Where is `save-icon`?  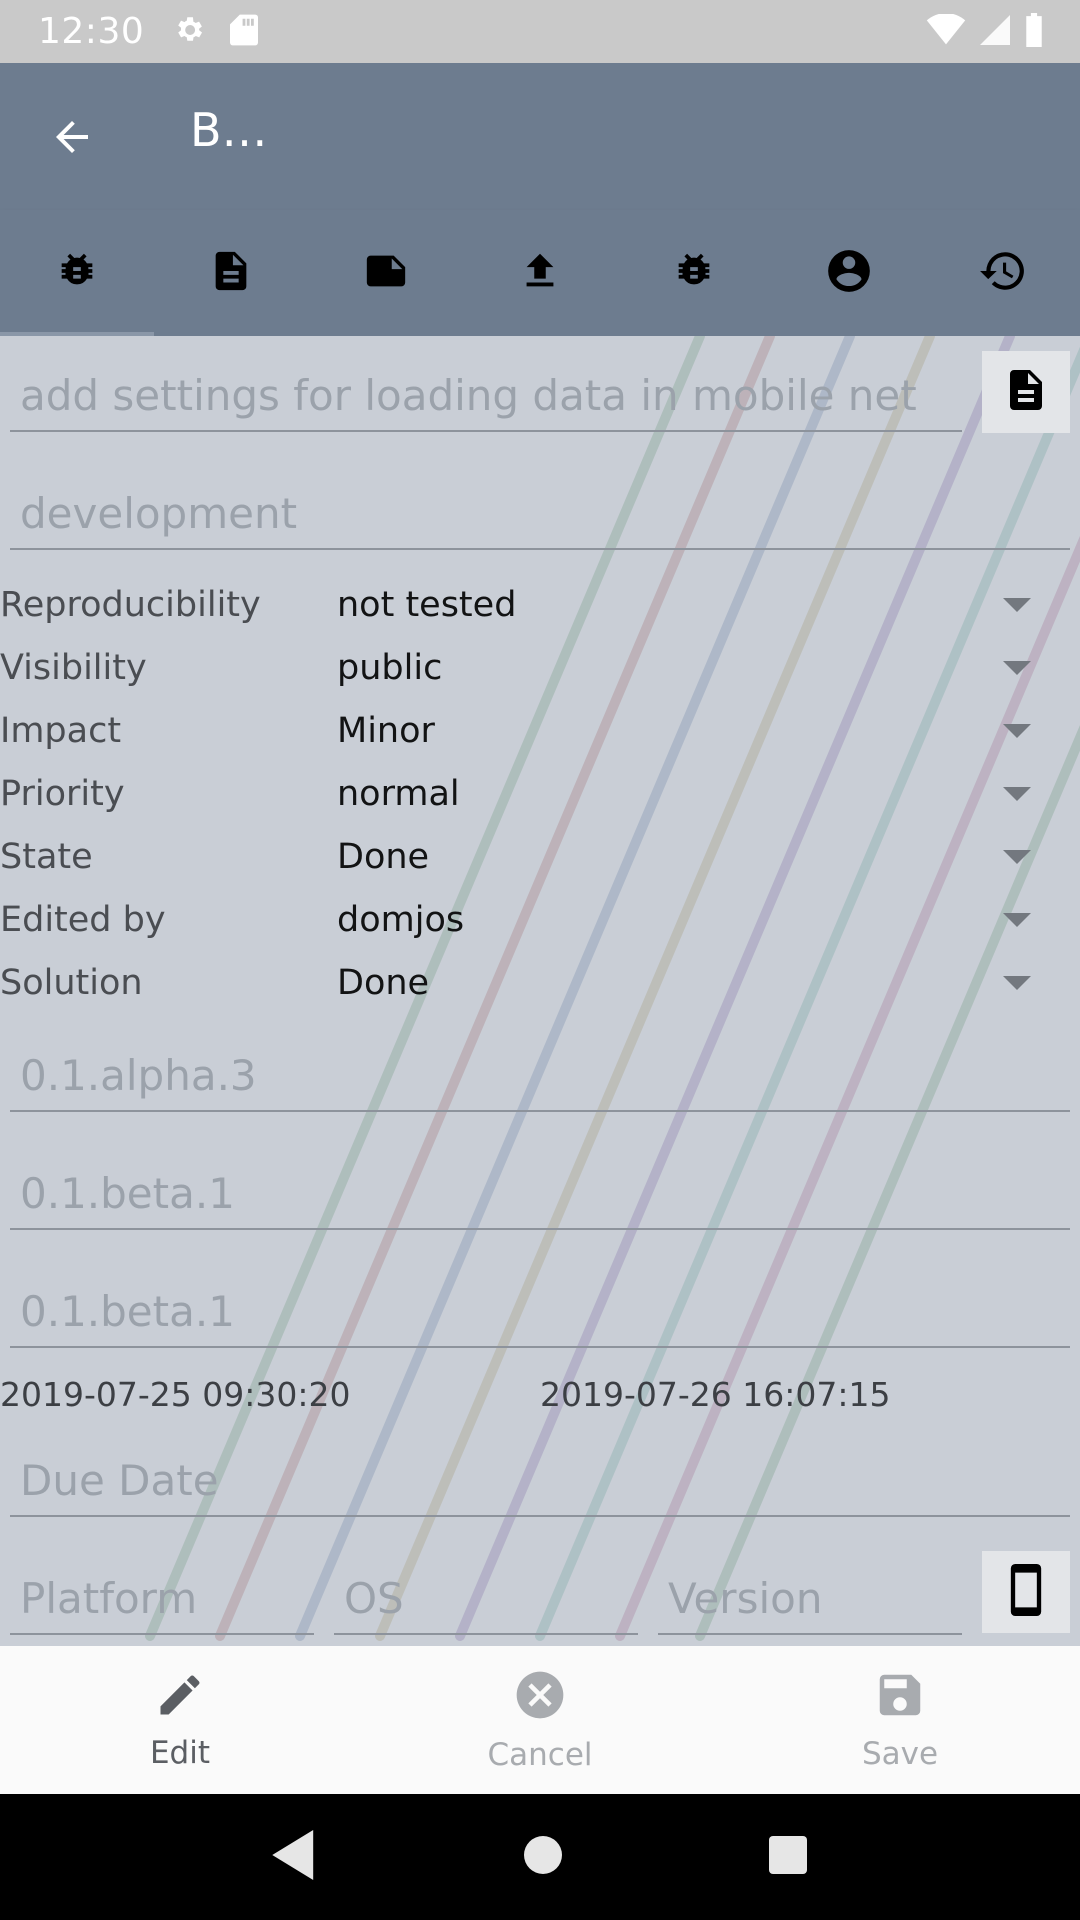 save-icon is located at coordinates (900, 1697).